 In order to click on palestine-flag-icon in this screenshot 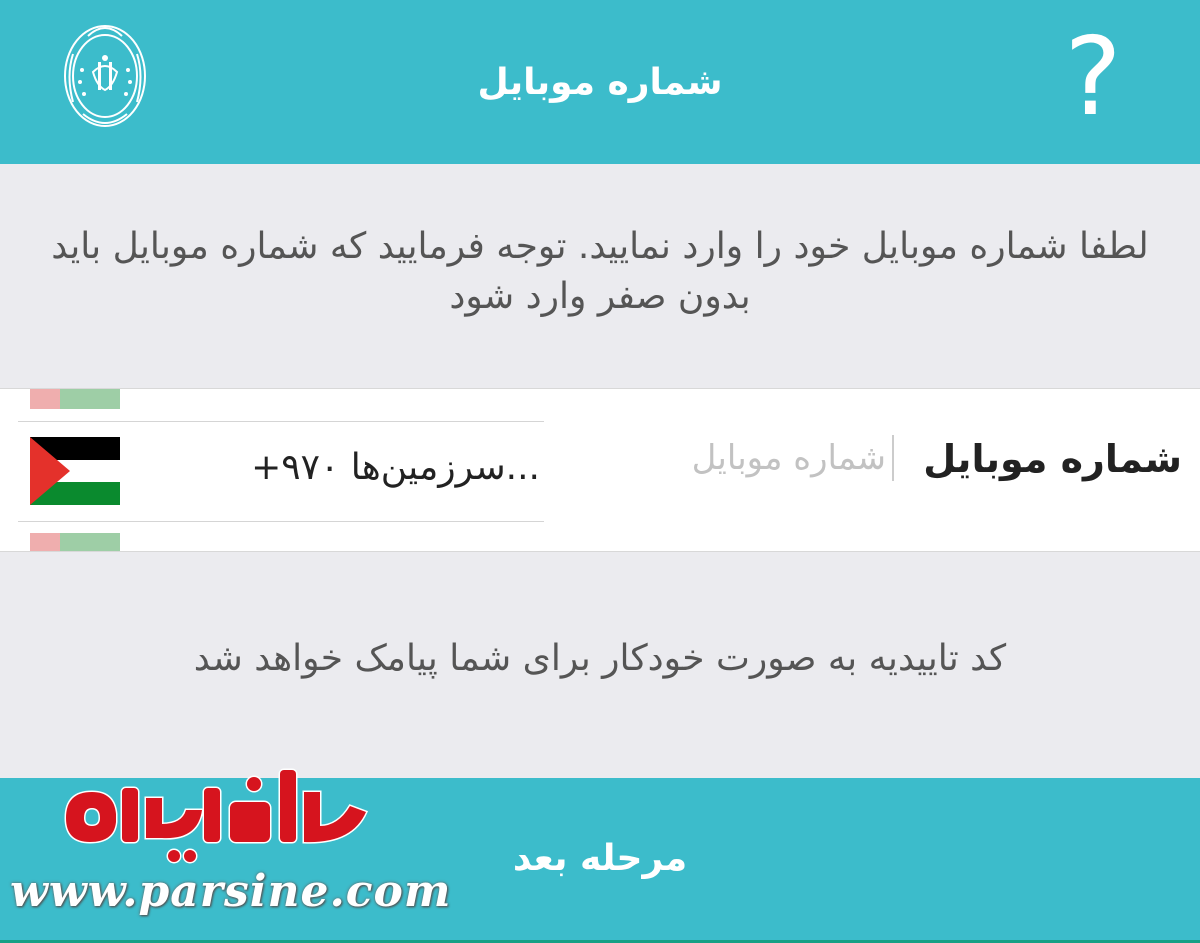, I will do `click(75, 471)`.